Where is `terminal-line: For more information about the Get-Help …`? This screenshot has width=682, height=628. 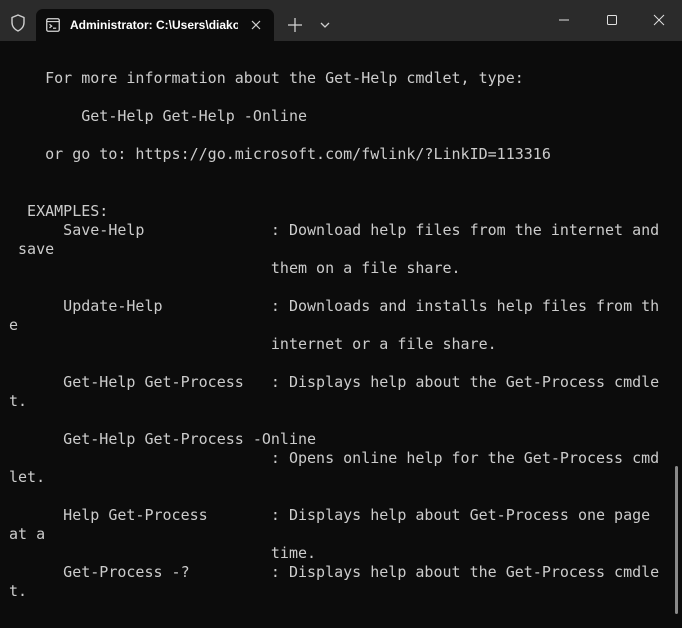 terminal-line: For more information about the Get-Help … is located at coordinates (266, 78).